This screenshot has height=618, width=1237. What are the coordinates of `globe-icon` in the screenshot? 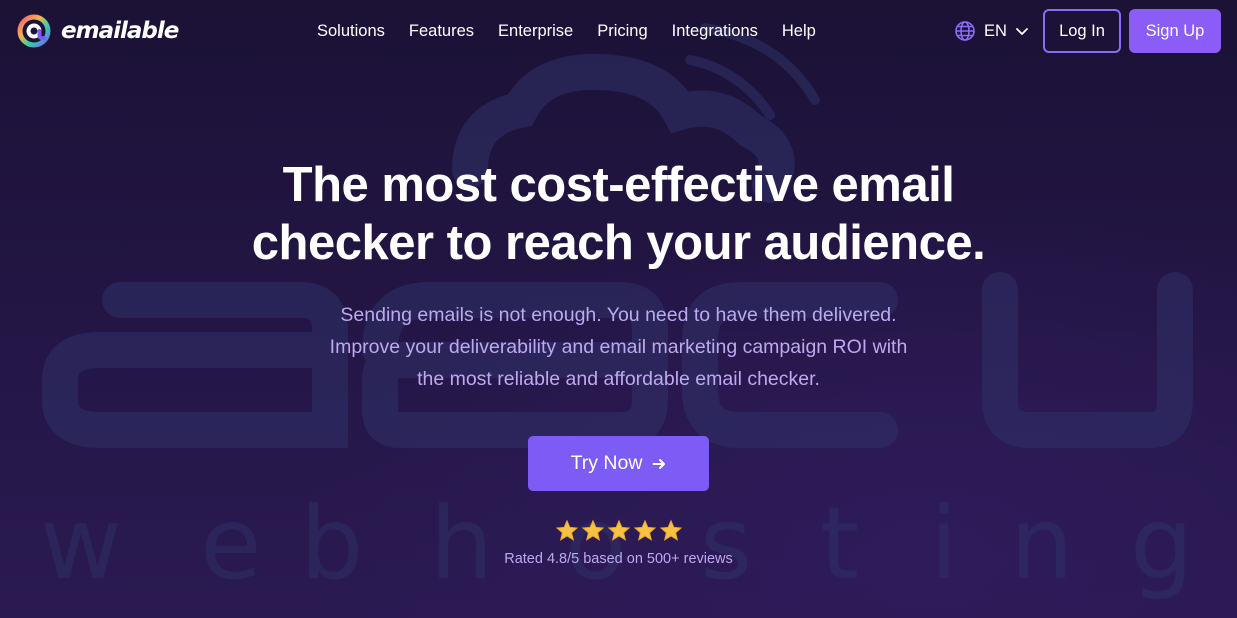 It's located at (965, 31).